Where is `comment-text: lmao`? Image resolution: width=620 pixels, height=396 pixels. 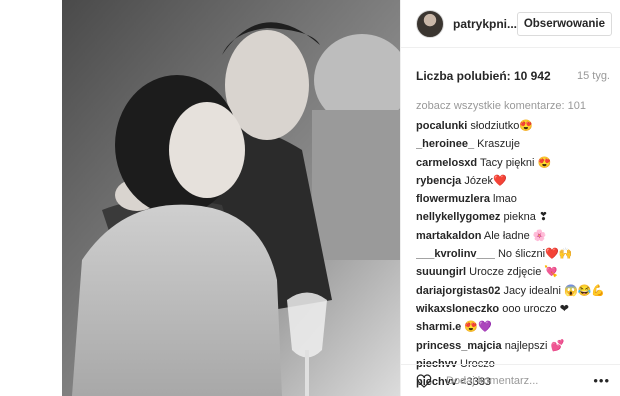 comment-text: lmao is located at coordinates (505, 199).